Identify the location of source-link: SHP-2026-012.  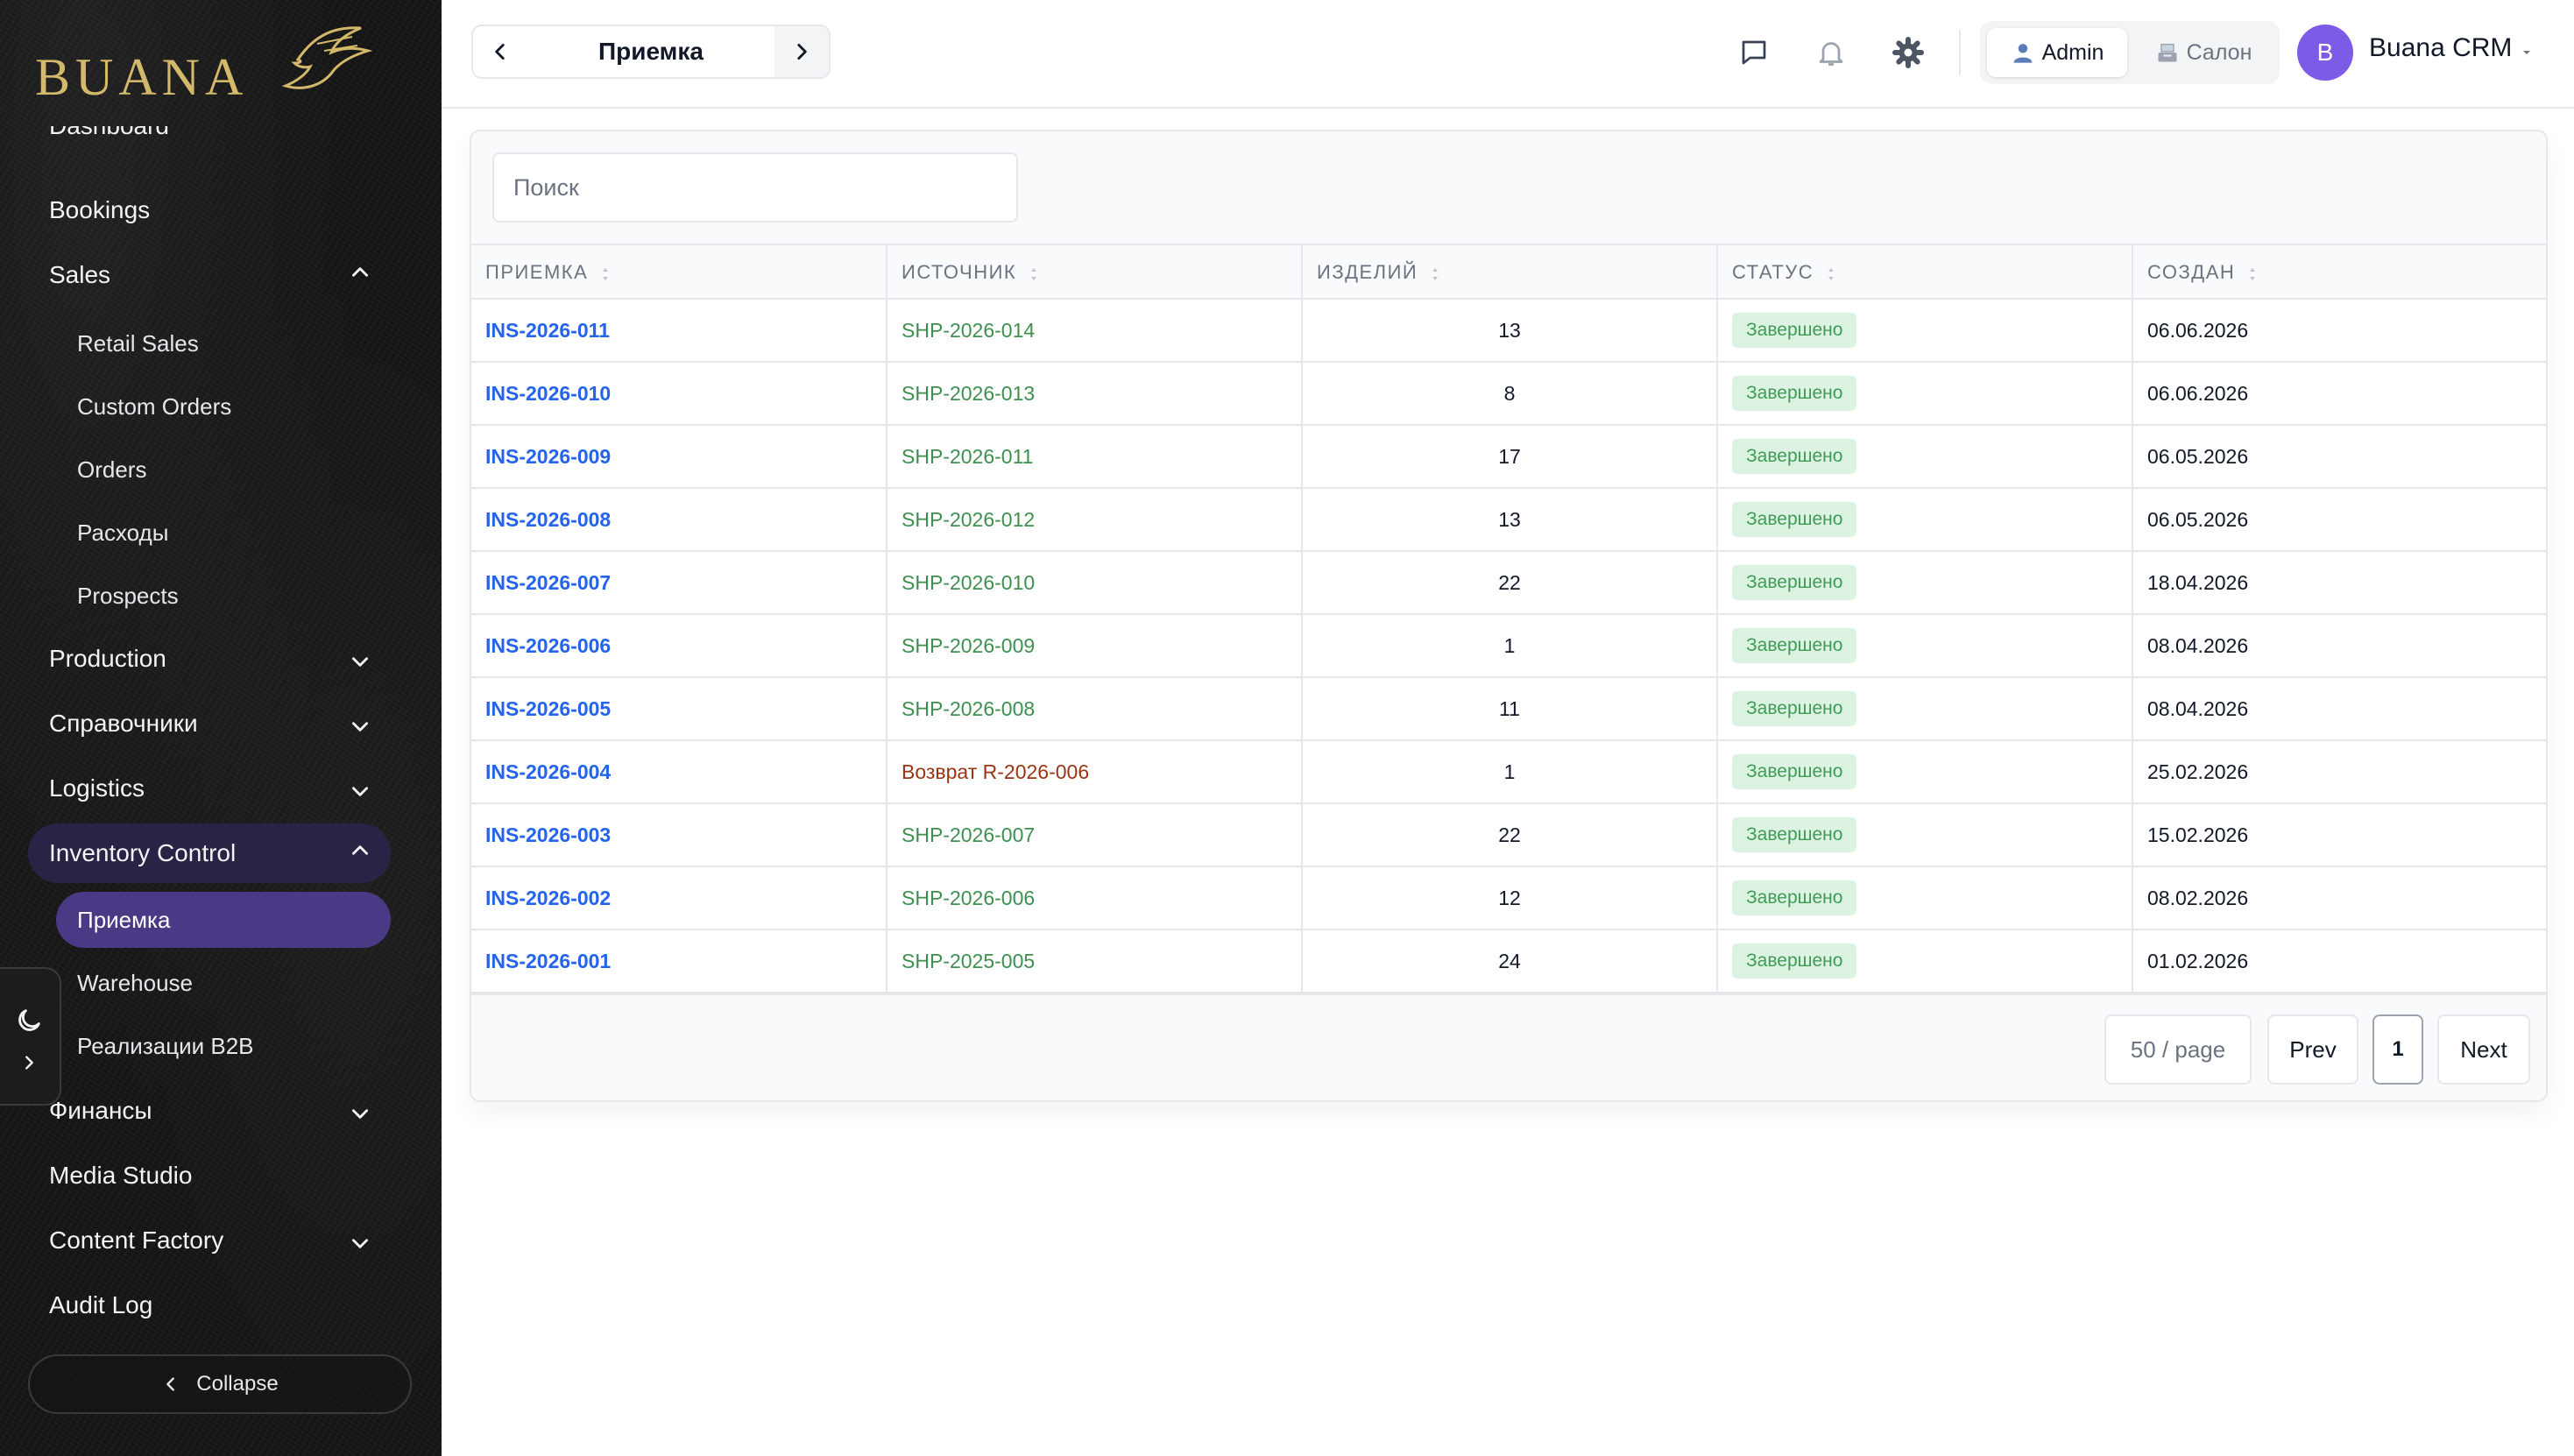
(969, 520).